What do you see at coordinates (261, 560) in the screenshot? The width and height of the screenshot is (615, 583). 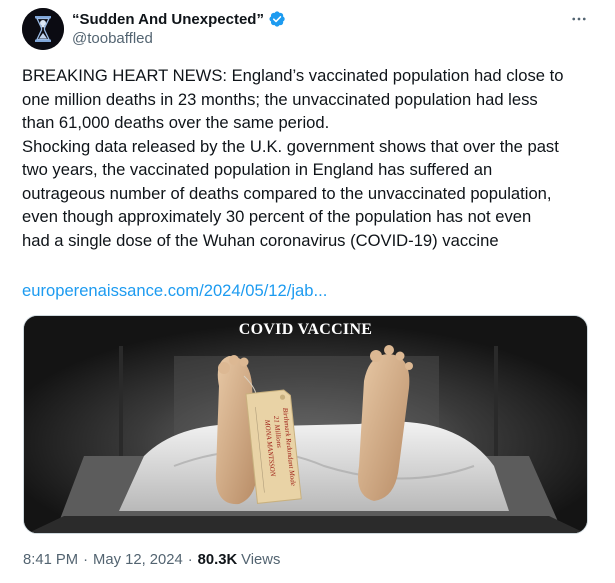 I see `views-label: Views` at bounding box center [261, 560].